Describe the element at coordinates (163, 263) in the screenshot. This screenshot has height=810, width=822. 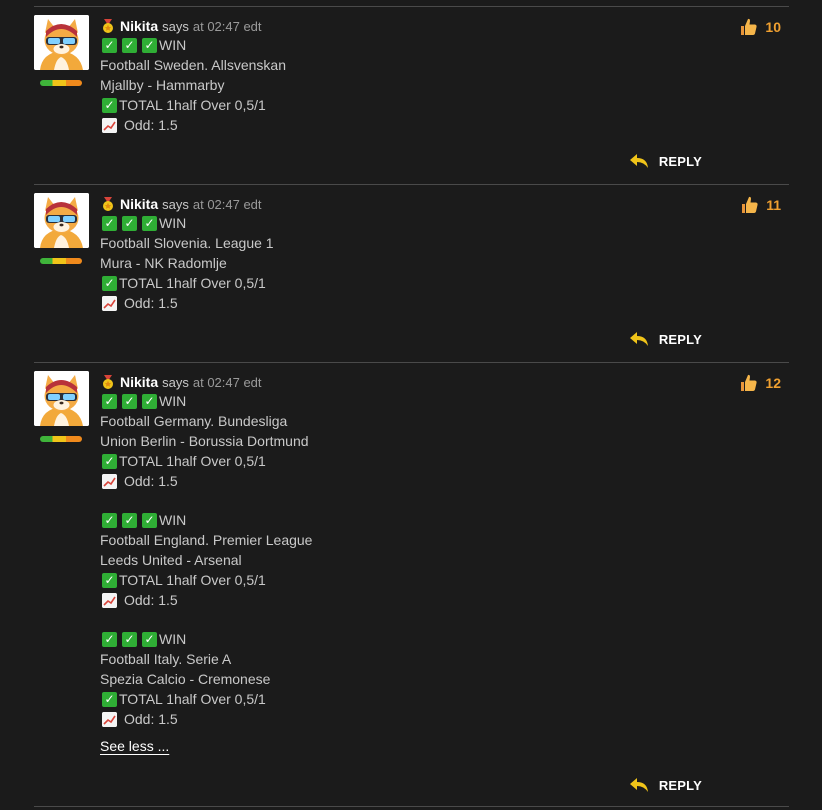
I see `match-line: Mura - NK Radomlje` at that location.